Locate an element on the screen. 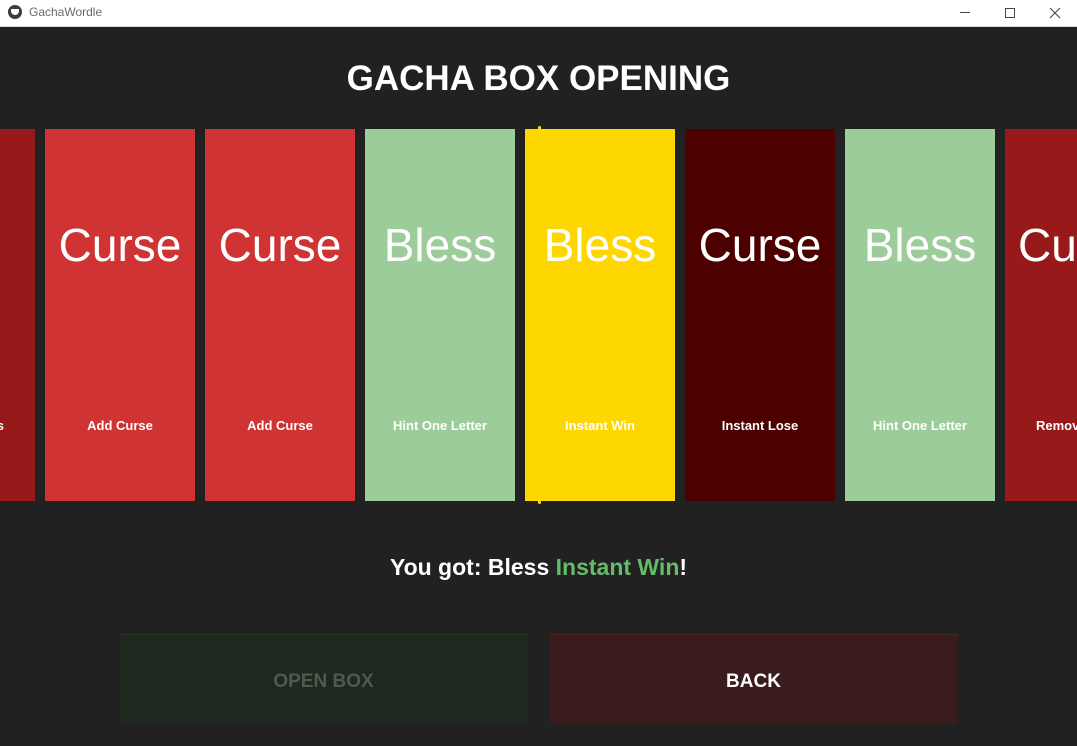  minimize-button is located at coordinates (965, 13).